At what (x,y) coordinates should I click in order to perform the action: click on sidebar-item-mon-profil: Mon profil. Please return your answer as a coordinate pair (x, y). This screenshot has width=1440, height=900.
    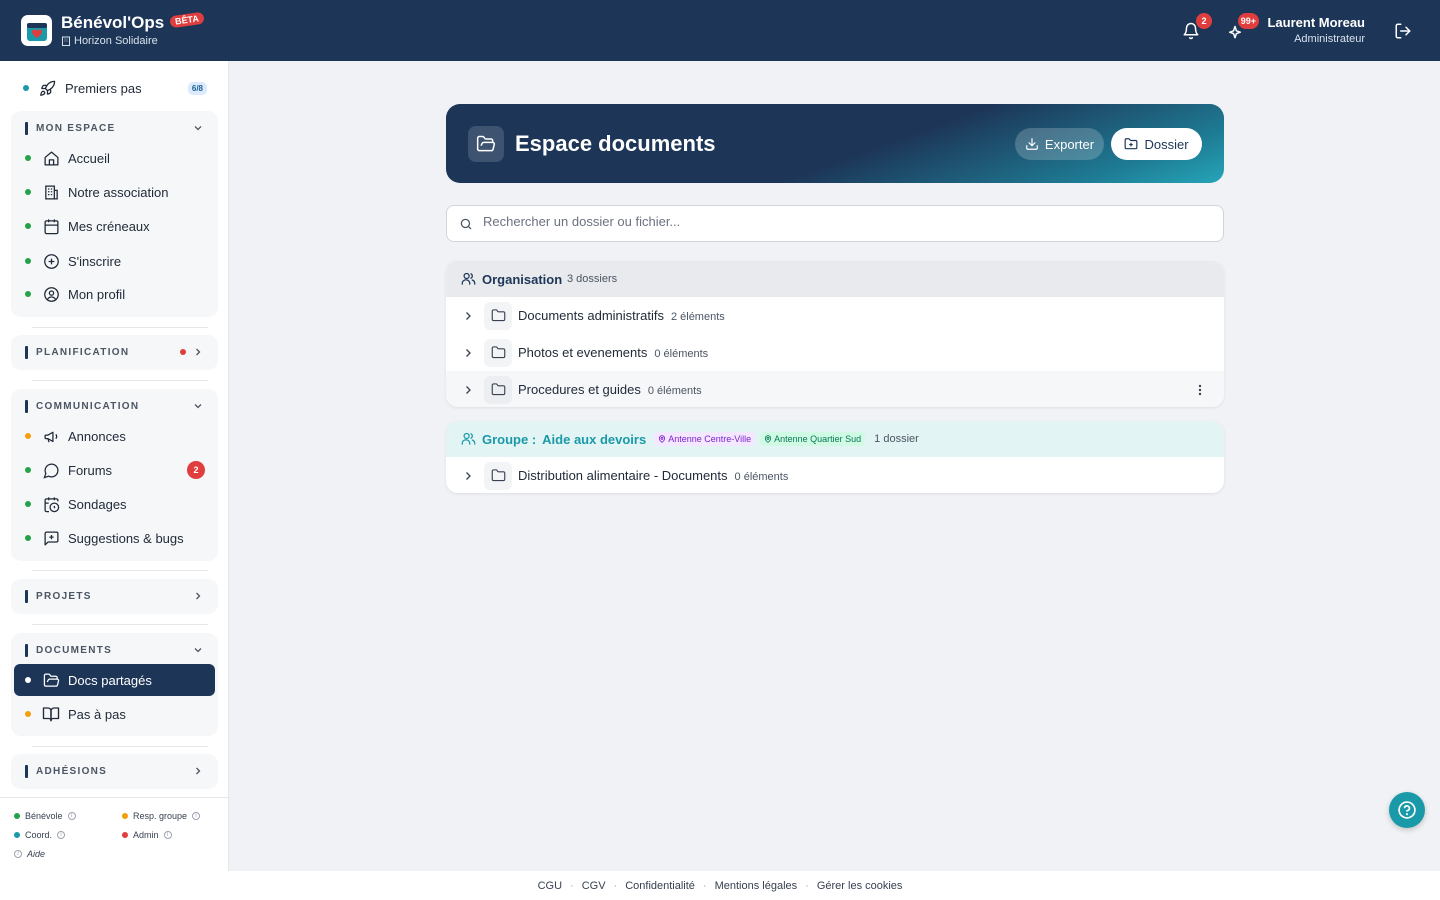
    Looking at the image, I should click on (114, 294).